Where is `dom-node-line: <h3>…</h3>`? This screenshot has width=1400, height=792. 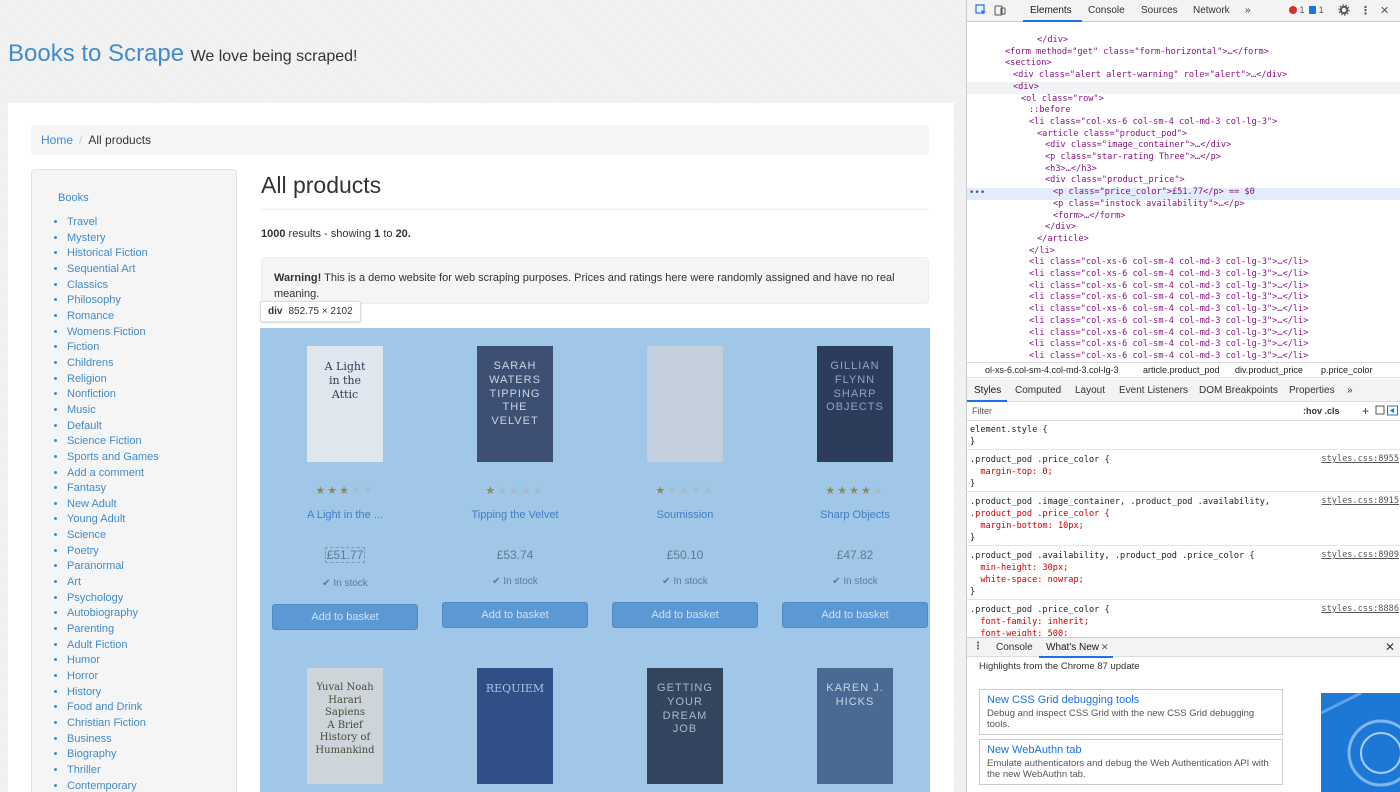 dom-node-line: <h3>…</h3> is located at coordinates (1071, 170).